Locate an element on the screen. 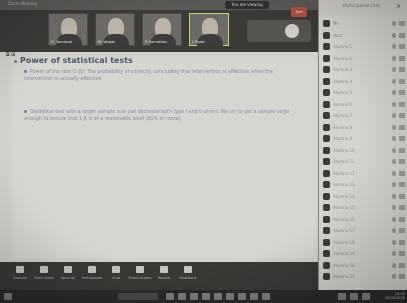 The image size is (407, 303). toolbar-button: Record is located at coordinates (164, 276).